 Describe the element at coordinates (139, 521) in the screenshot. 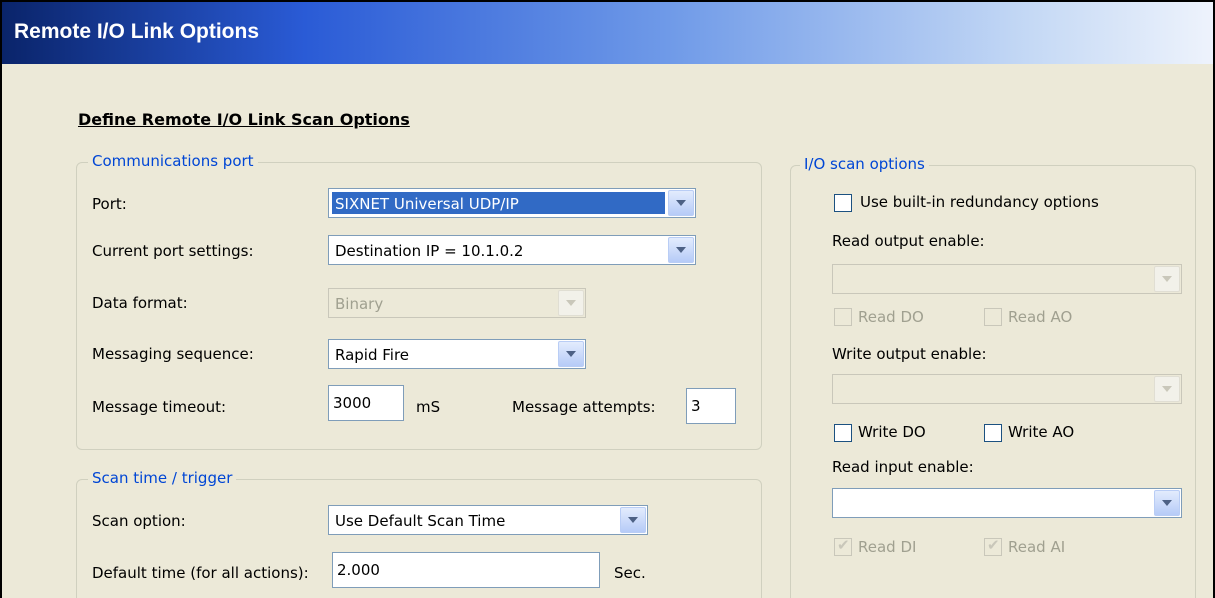

I see `scan-option-label: Scan option:` at that location.